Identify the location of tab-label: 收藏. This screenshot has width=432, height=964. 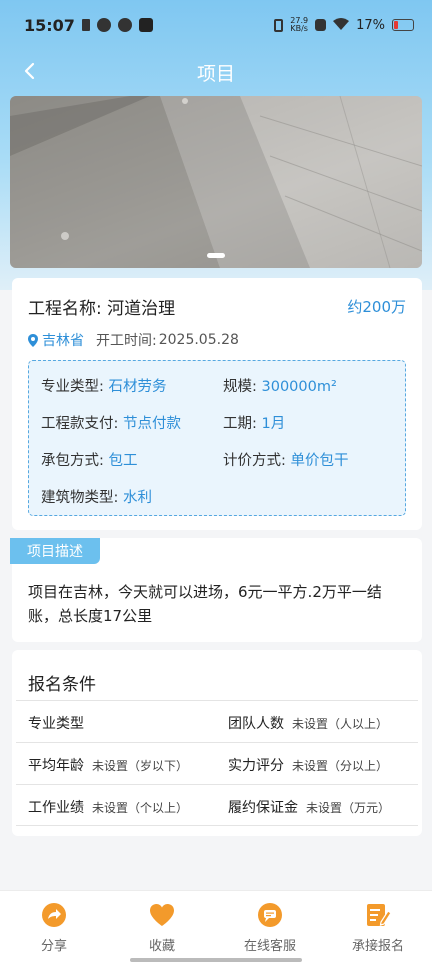
(161, 946).